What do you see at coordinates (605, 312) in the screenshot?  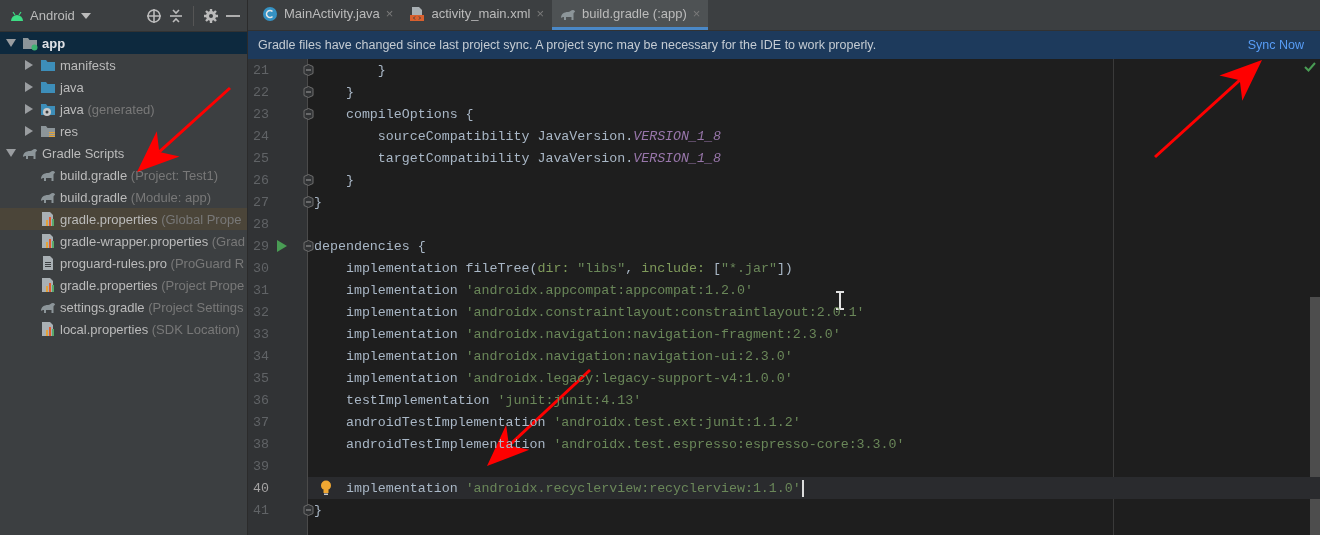 I see `code-line: implementation 'androidx.constraintlayout:constraintlayout:2.0.1'` at bounding box center [605, 312].